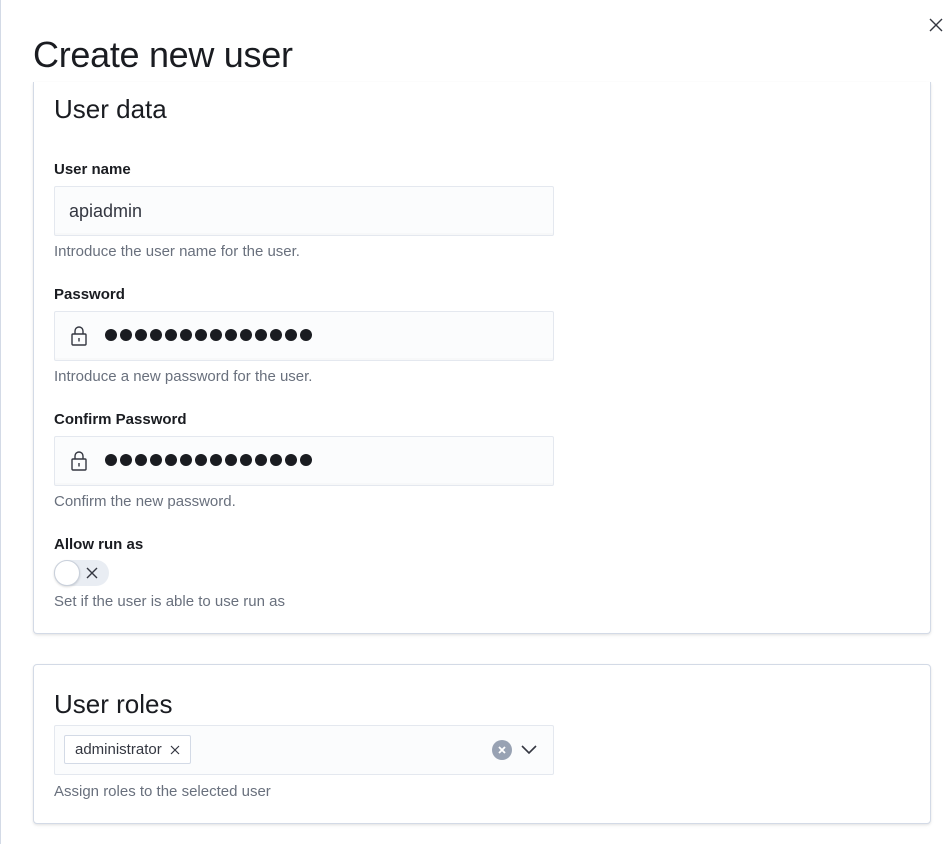  What do you see at coordinates (175, 750) in the screenshot?
I see `remove-role-icon` at bounding box center [175, 750].